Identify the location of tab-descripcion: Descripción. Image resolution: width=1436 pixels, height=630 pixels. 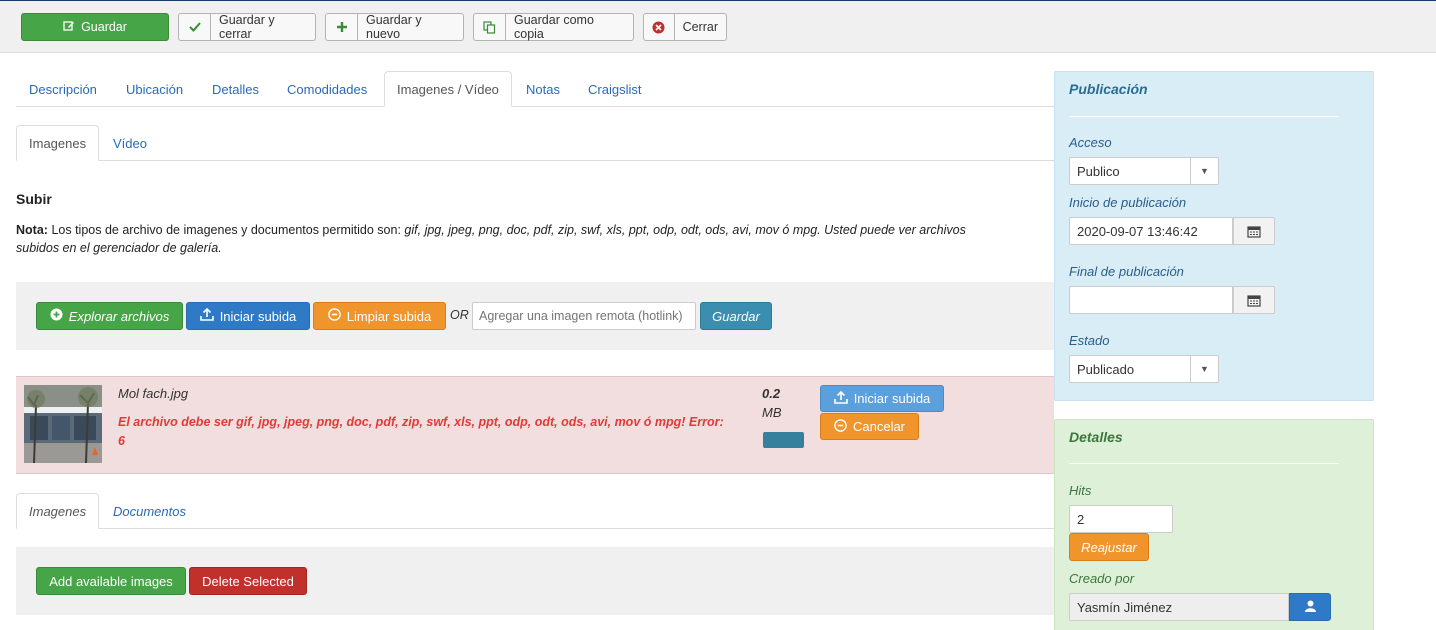
(63, 89).